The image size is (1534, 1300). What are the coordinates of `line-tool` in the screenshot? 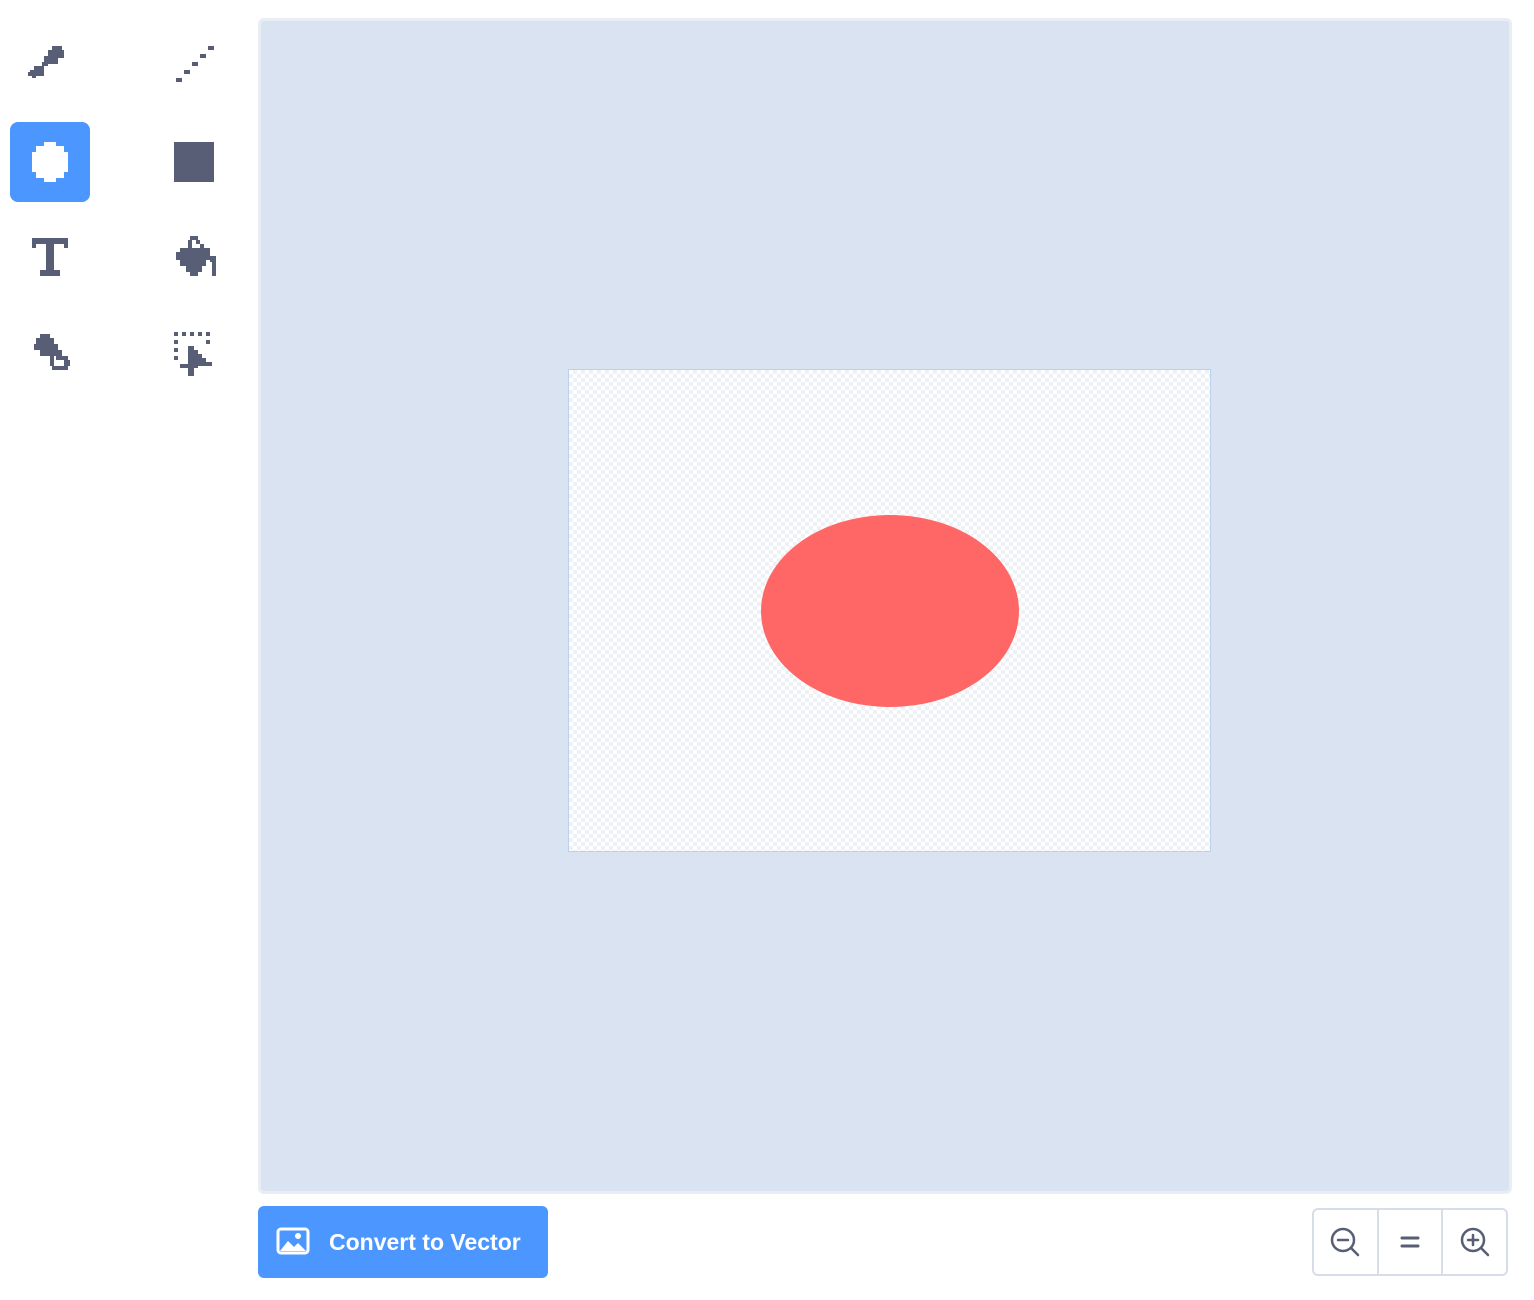 It's located at (194, 66).